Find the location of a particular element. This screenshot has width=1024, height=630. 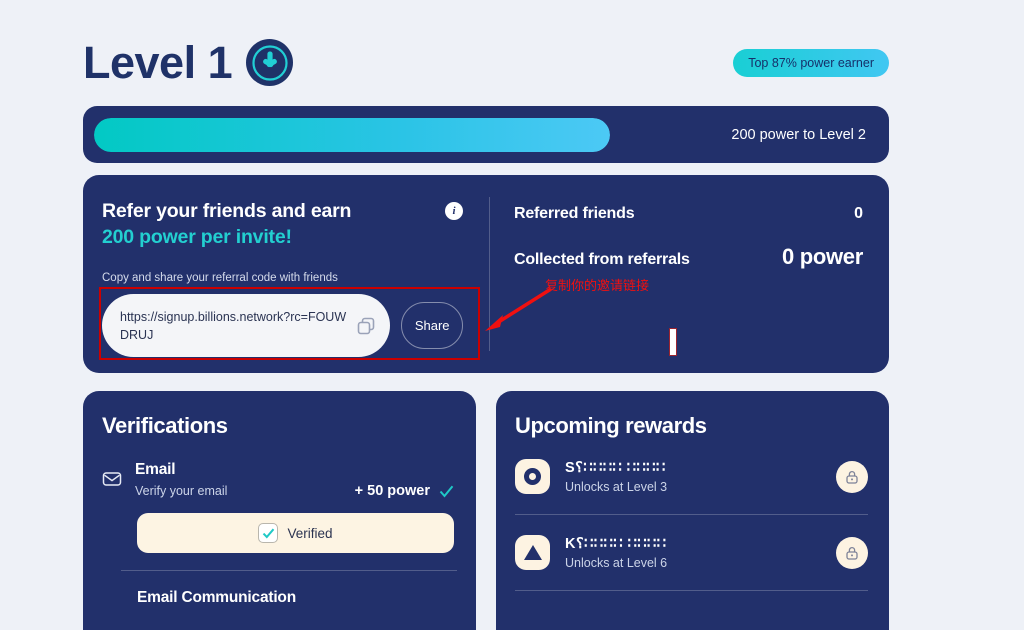

checked-checkbox-icon is located at coordinates (268, 533).